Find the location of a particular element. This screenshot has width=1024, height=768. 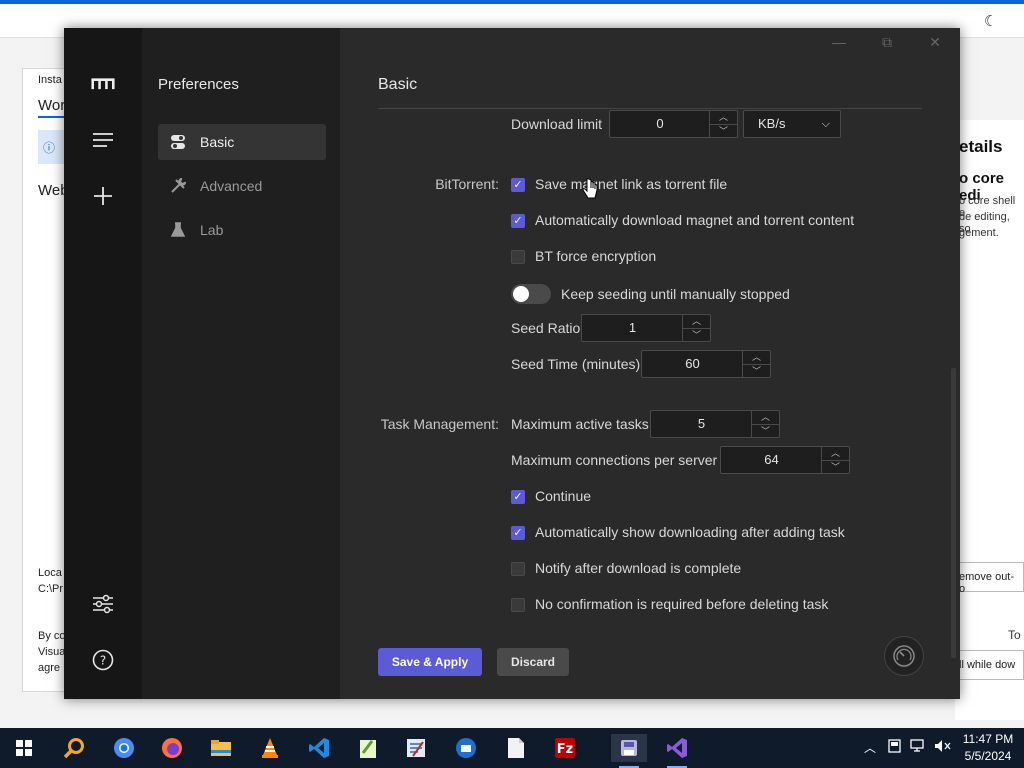

seed-time-input: 60 ︿ ﹀ is located at coordinates (706, 364).